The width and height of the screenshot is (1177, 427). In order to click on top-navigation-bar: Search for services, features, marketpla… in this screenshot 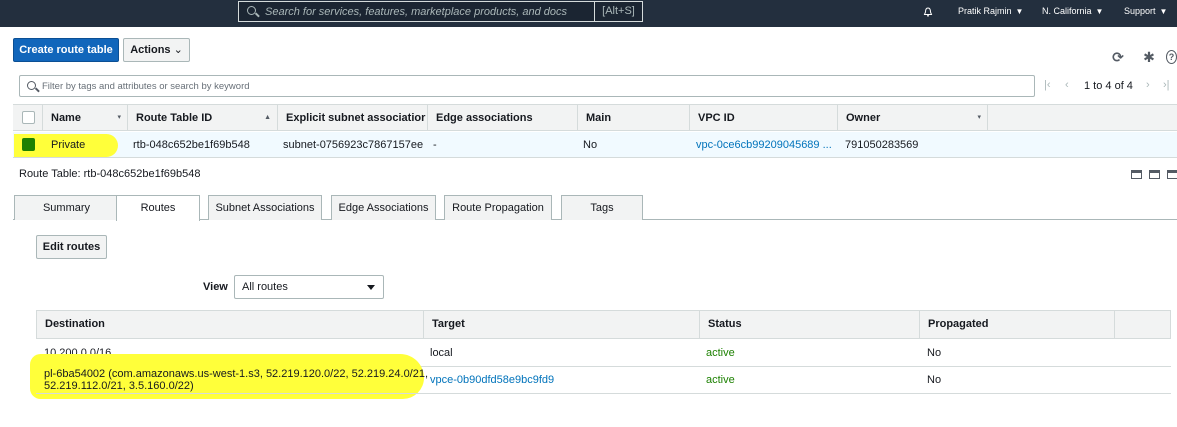, I will do `click(588, 13)`.